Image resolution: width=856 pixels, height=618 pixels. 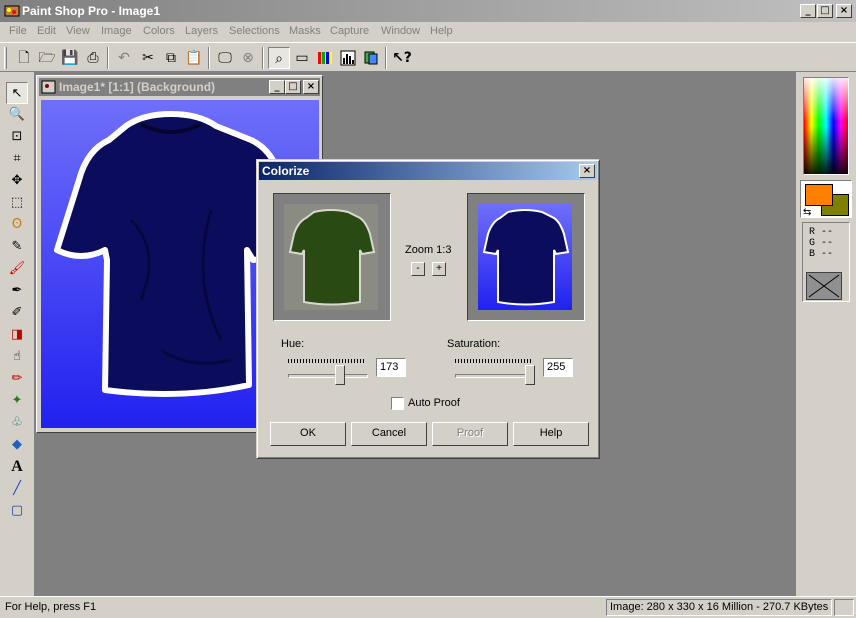 I want to click on color-swatches: ⇆, so click(x=826, y=199).